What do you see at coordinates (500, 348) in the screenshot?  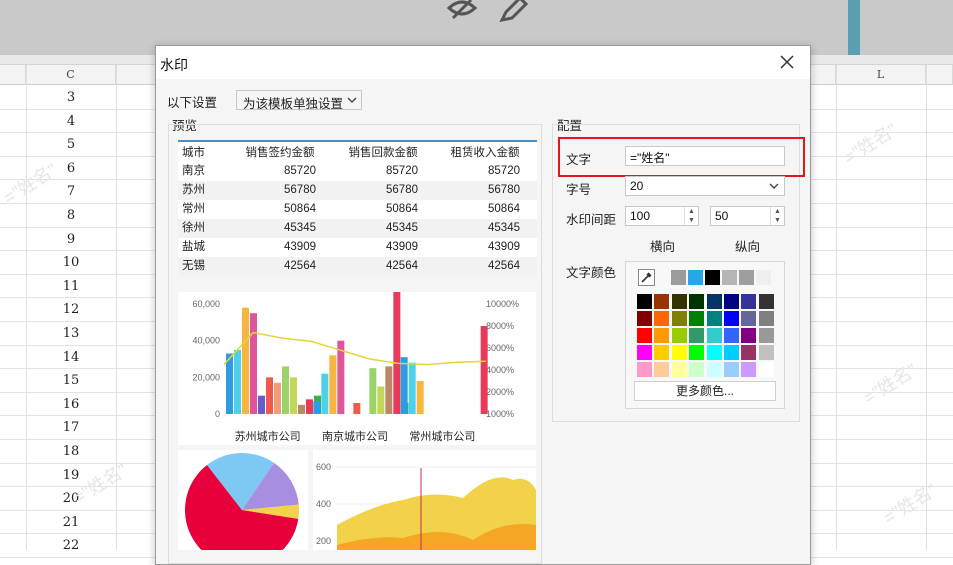 I see `y2-tick-label: 6000%` at bounding box center [500, 348].